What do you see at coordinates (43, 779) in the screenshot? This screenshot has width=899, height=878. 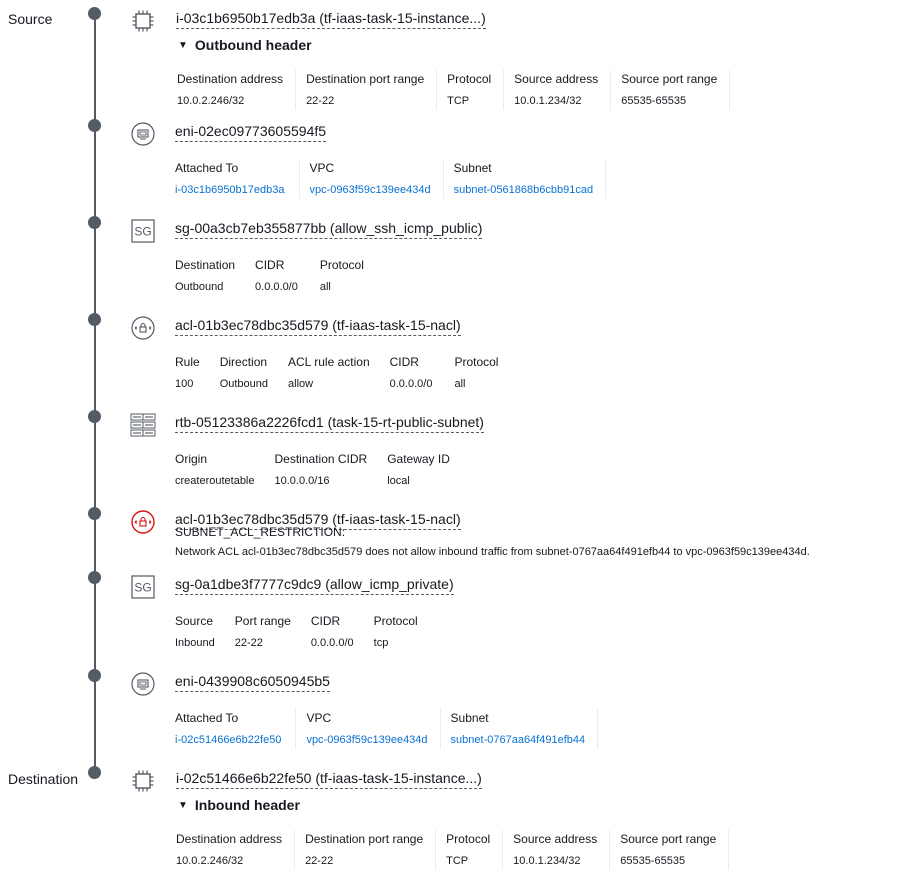 I see `destination-label: Destination` at bounding box center [43, 779].